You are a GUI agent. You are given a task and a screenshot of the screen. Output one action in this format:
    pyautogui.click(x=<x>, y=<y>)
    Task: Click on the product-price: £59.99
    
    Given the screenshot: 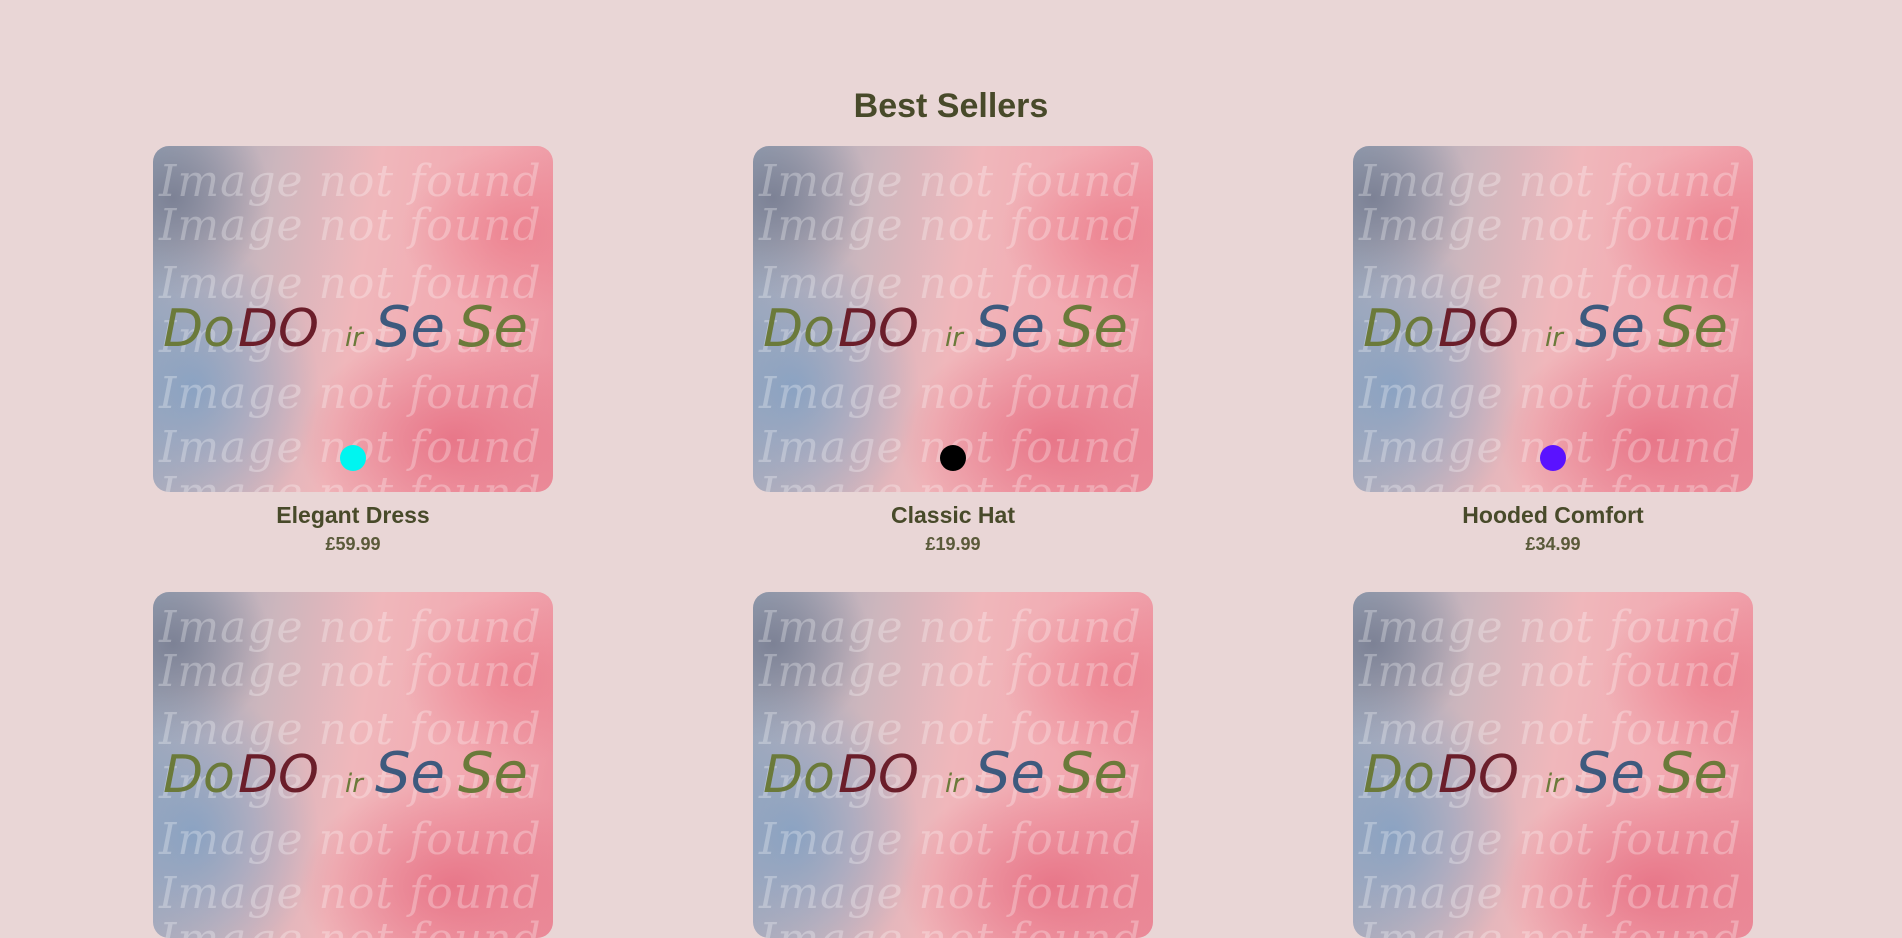 What is the action you would take?
    pyautogui.click(x=353, y=544)
    